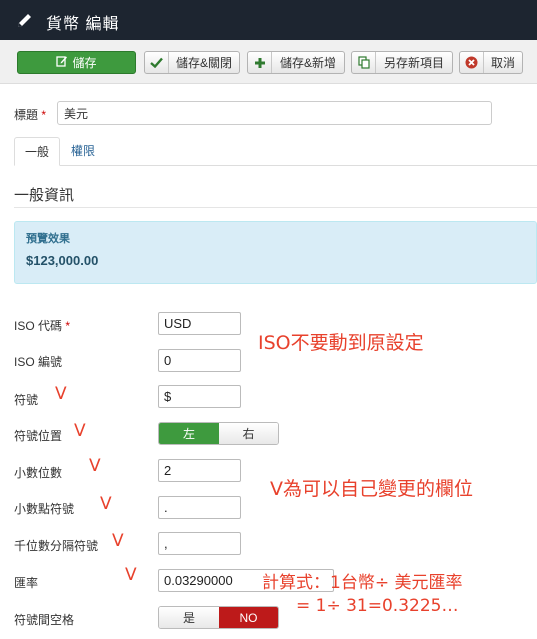 This screenshot has height=639, width=537. What do you see at coordinates (260, 62) in the screenshot?
I see `plus-icon` at bounding box center [260, 62].